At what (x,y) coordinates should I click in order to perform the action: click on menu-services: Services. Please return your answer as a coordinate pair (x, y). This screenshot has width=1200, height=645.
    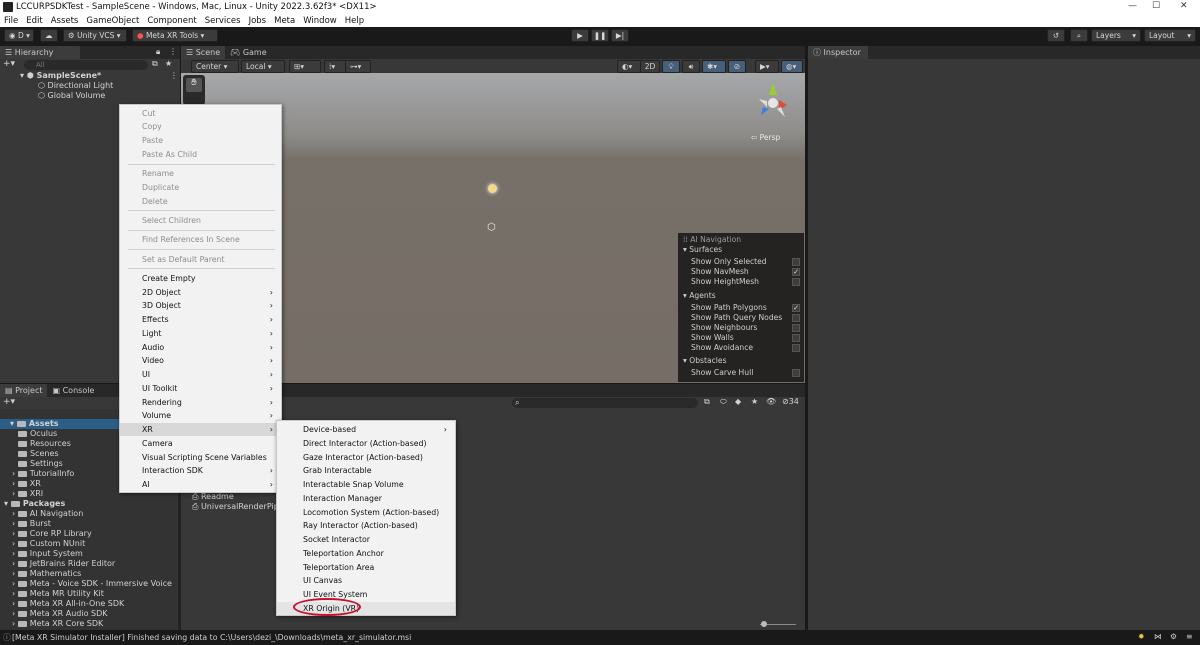
    Looking at the image, I should click on (223, 21).